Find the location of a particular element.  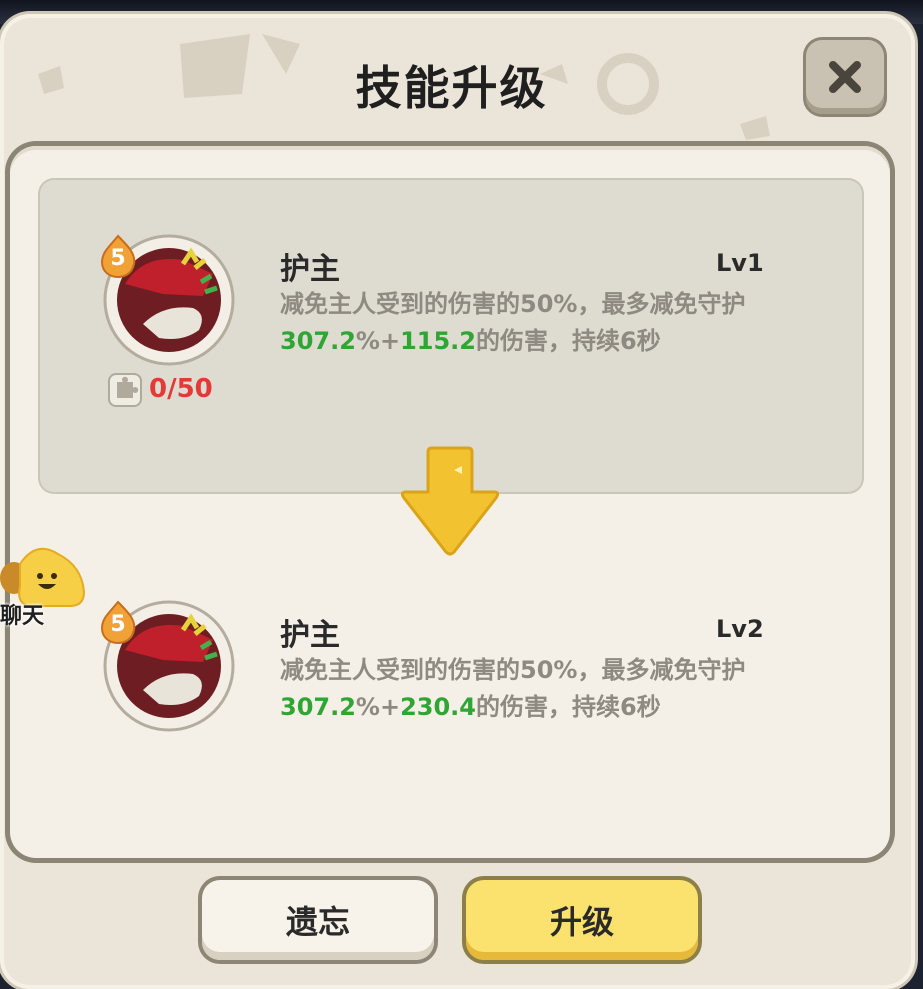

next-skill-description: 减免主人受到的伤害的50%，最多减免守护 307.2%+230.4的伤害，持续6秒 is located at coordinates (520, 689).